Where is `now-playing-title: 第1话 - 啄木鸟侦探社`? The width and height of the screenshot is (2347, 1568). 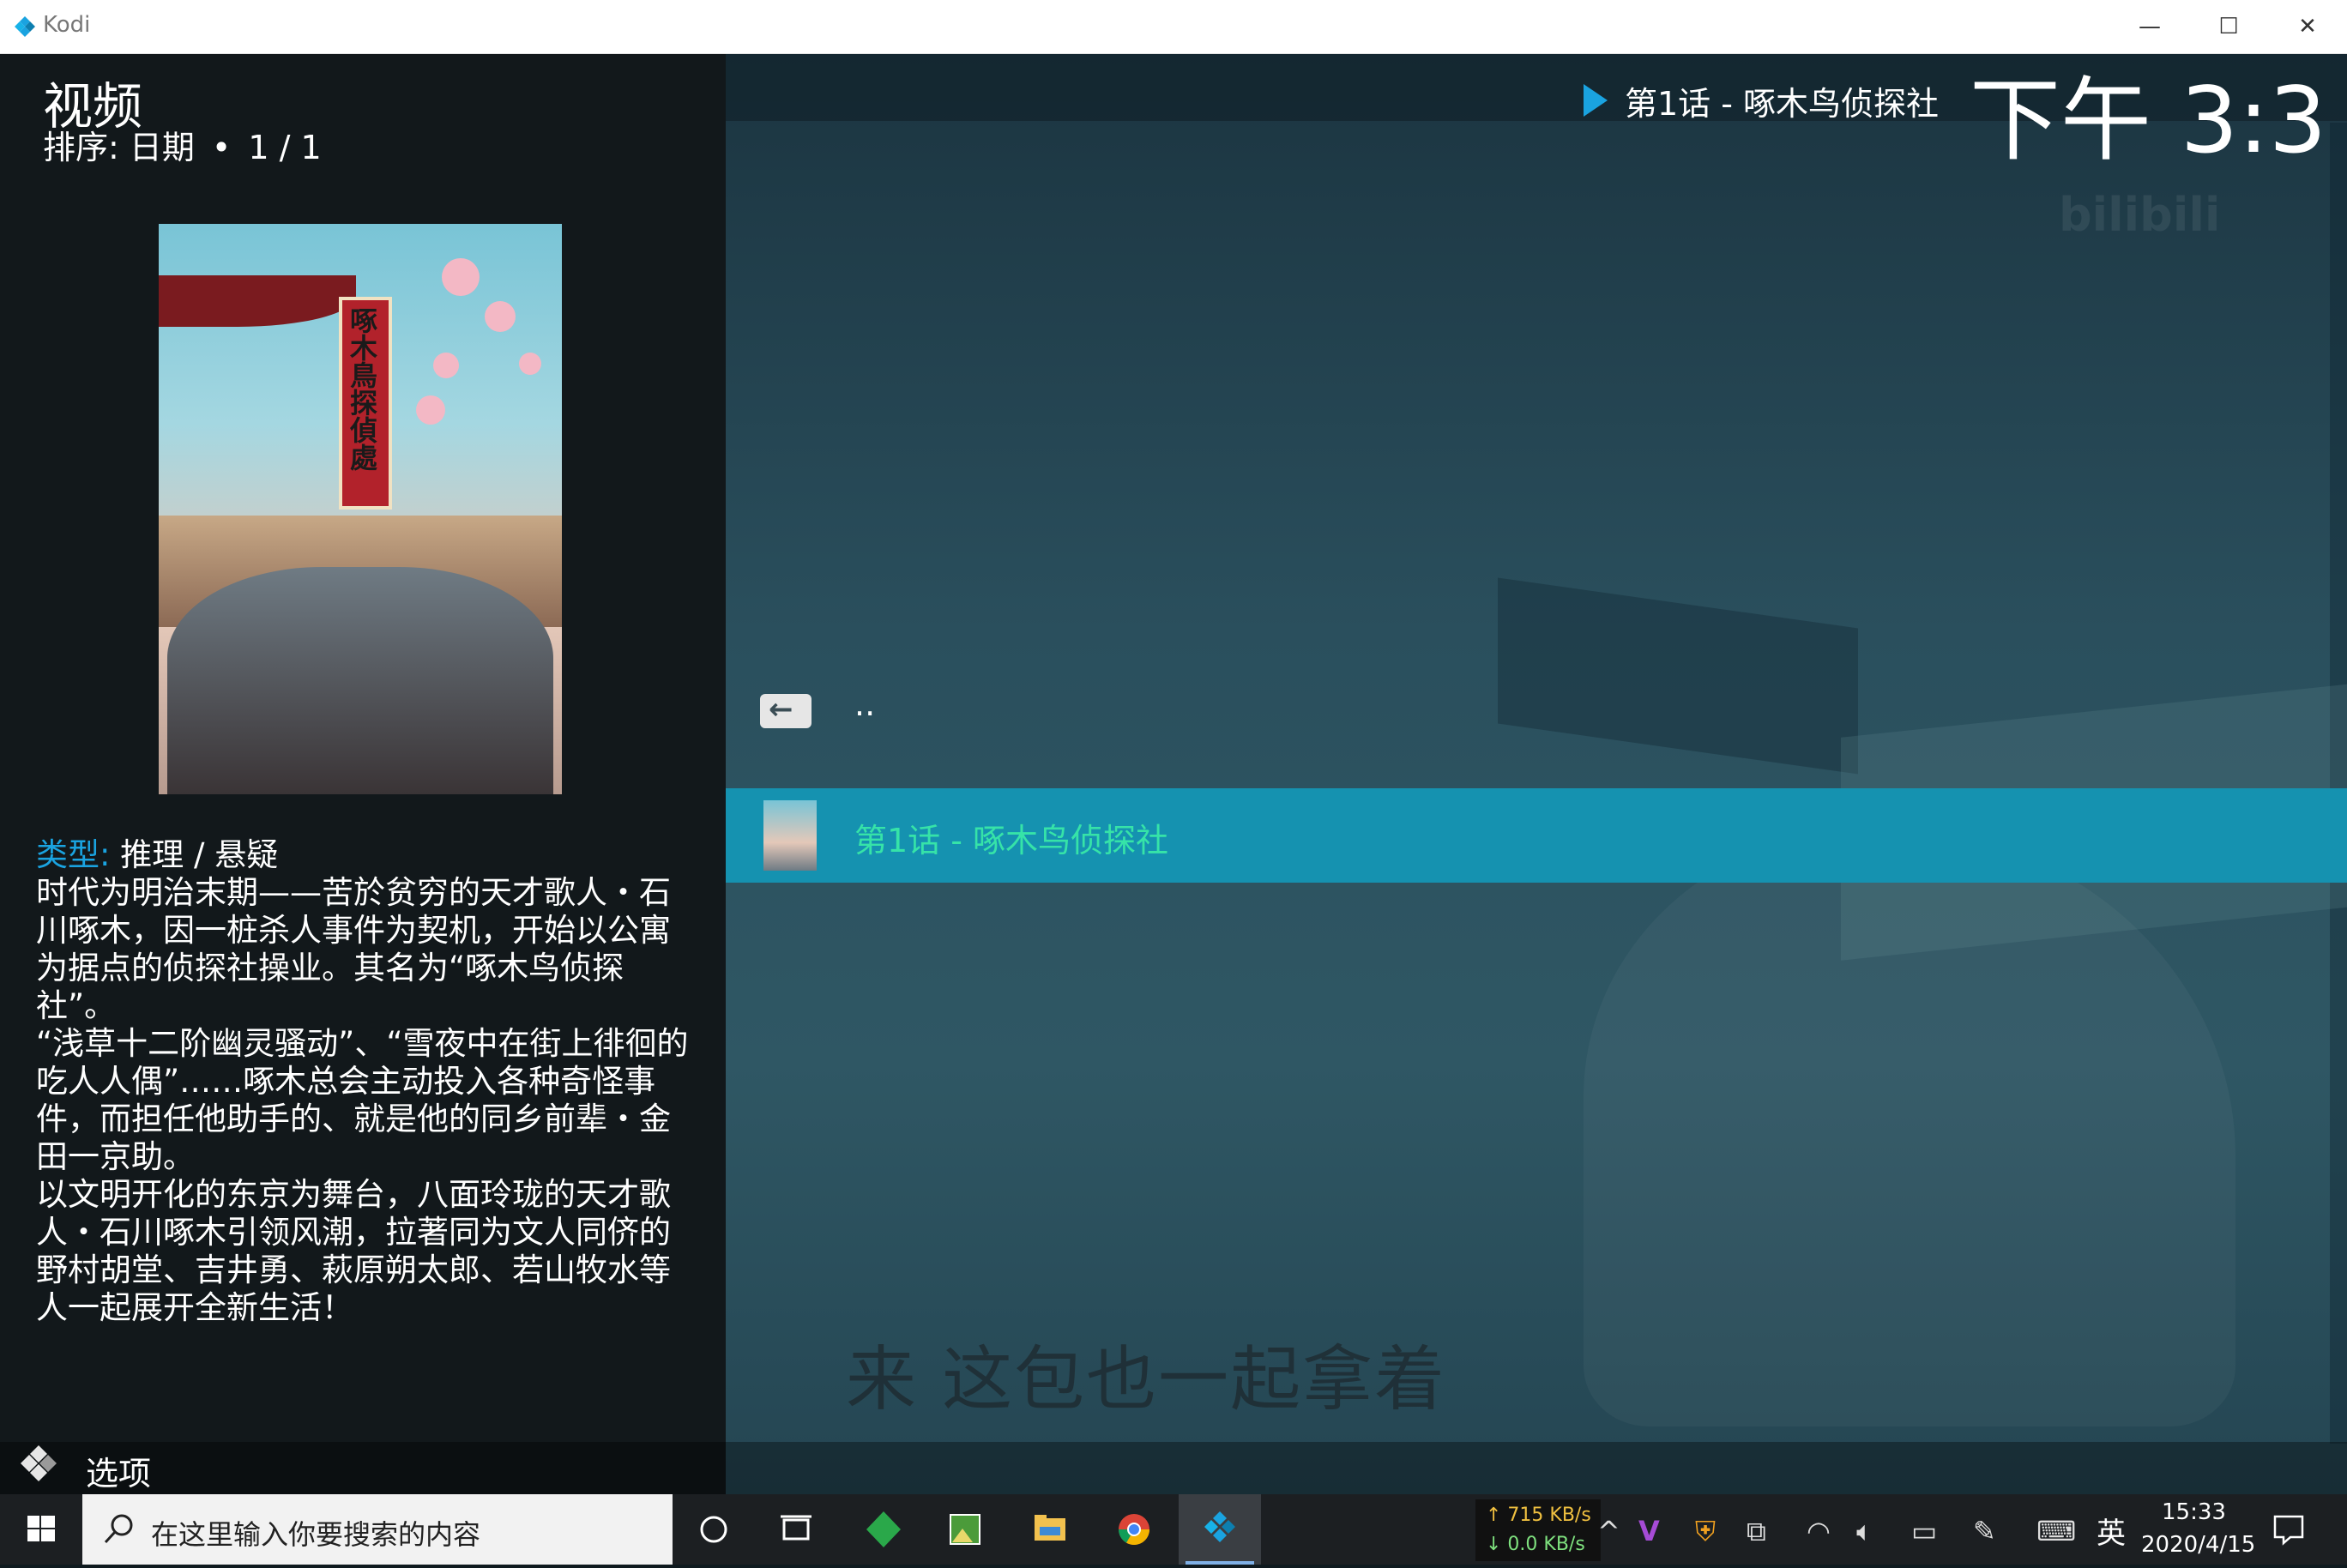 now-playing-title: 第1话 - 啄木鸟侦探社 is located at coordinates (1782, 104).